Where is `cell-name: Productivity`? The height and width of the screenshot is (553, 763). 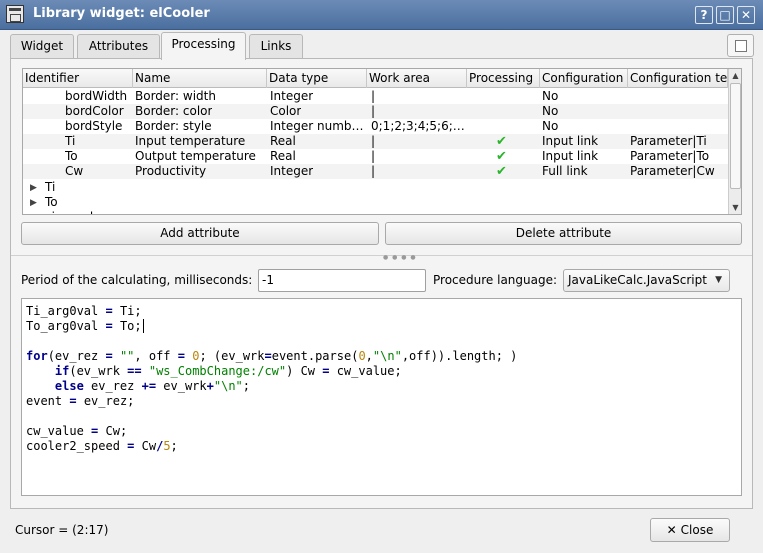 cell-name: Productivity is located at coordinates (171, 171).